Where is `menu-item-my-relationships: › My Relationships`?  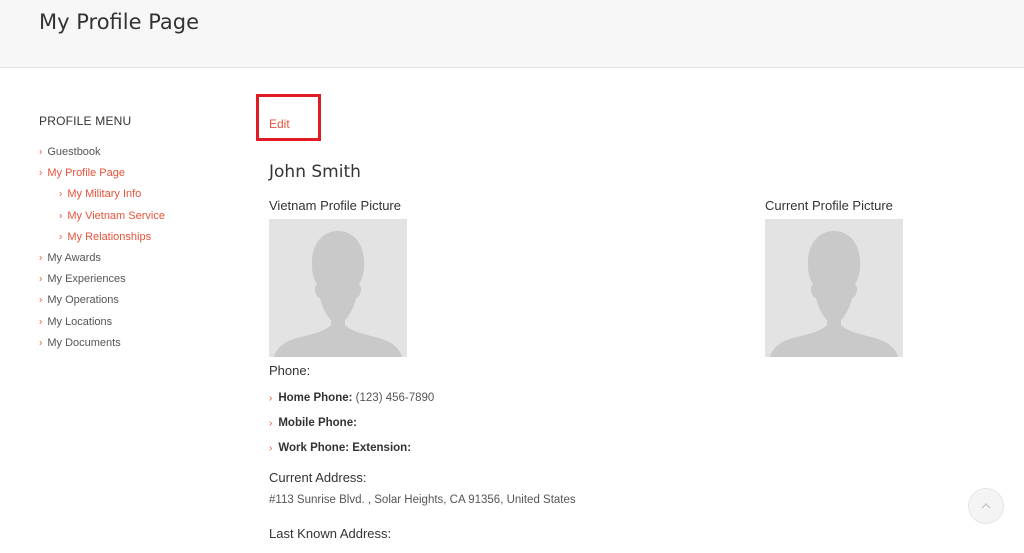
menu-item-my-relationships: › My Relationships is located at coordinates (139, 237).